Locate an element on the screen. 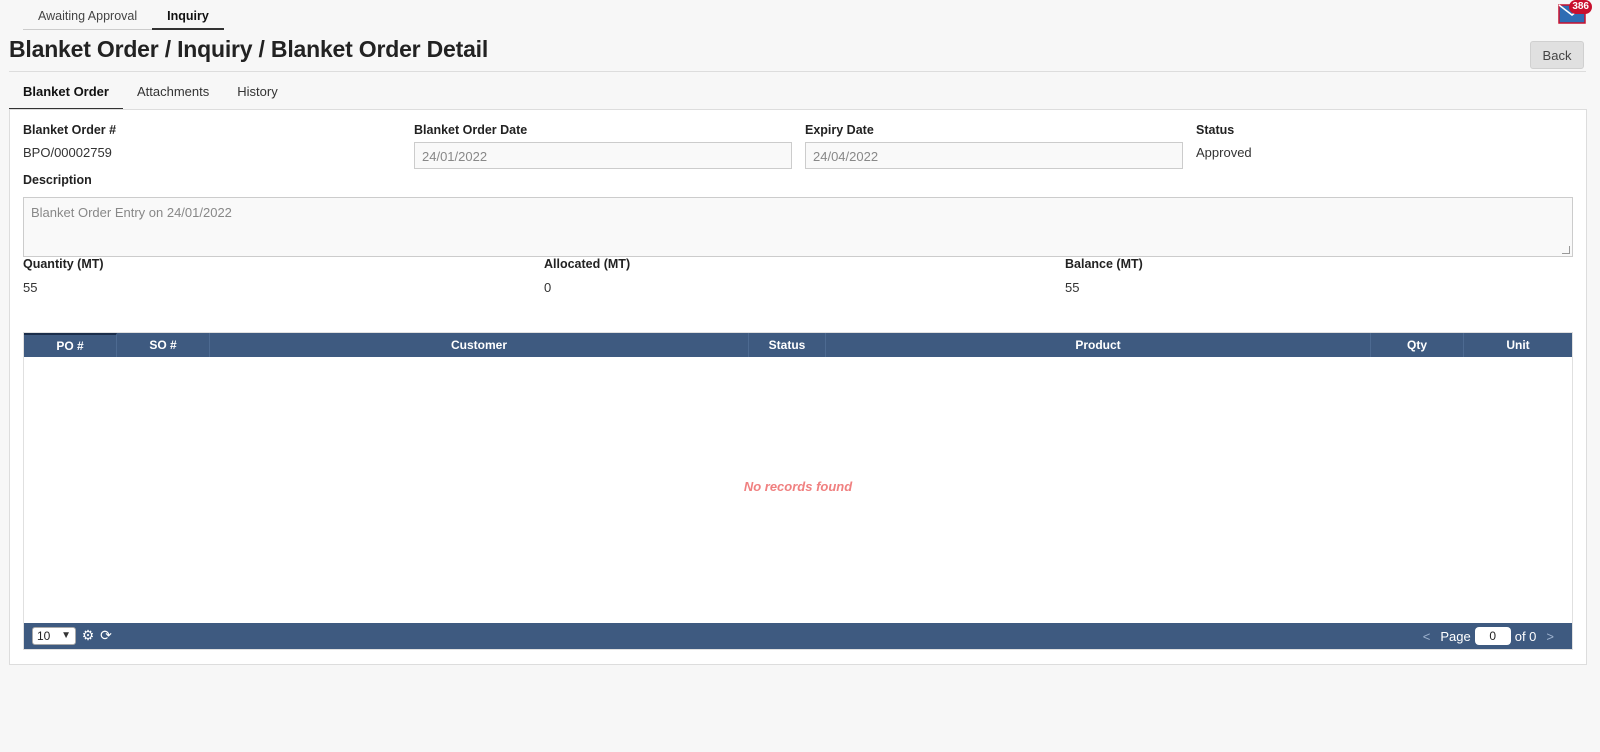 The image size is (1600, 752). col-unit: Unit is located at coordinates (1518, 345).